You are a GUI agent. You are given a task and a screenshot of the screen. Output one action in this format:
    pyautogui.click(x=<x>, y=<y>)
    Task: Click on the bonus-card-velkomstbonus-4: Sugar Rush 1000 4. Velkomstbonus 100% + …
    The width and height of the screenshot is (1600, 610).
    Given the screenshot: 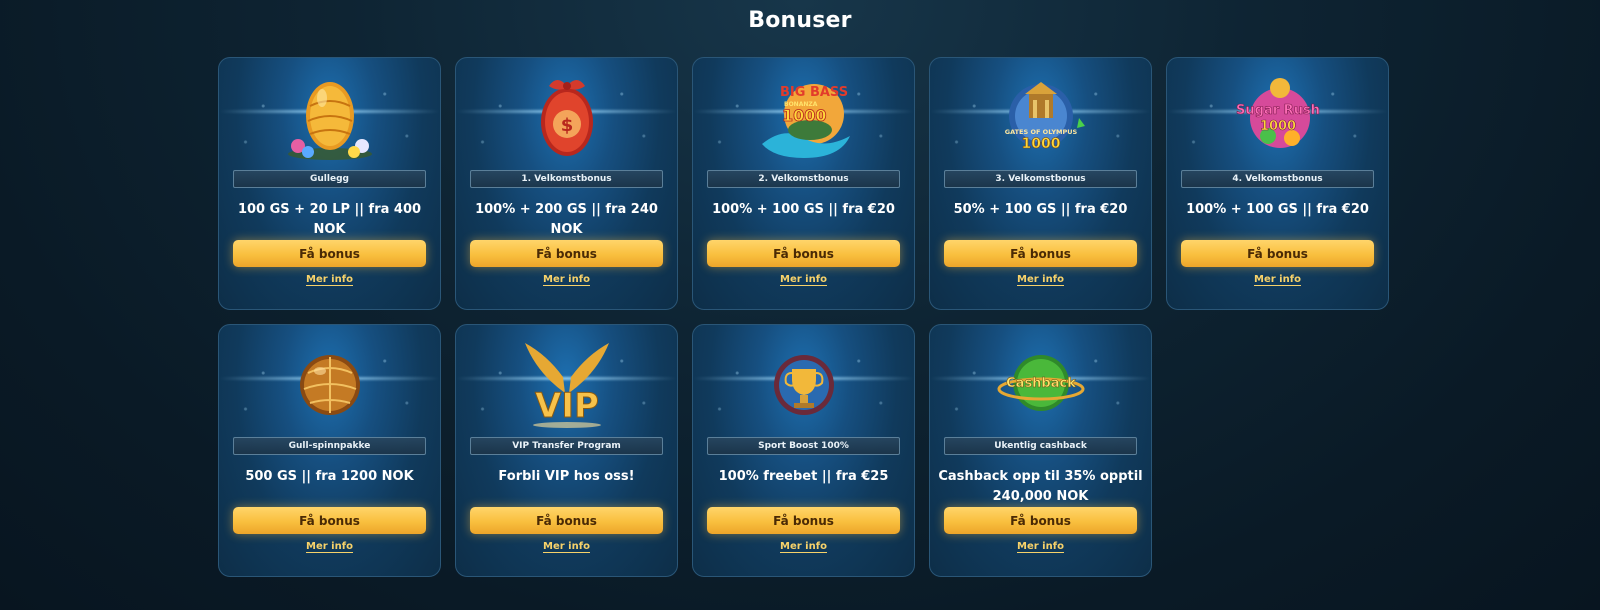 What is the action you would take?
    pyautogui.click(x=1277, y=183)
    